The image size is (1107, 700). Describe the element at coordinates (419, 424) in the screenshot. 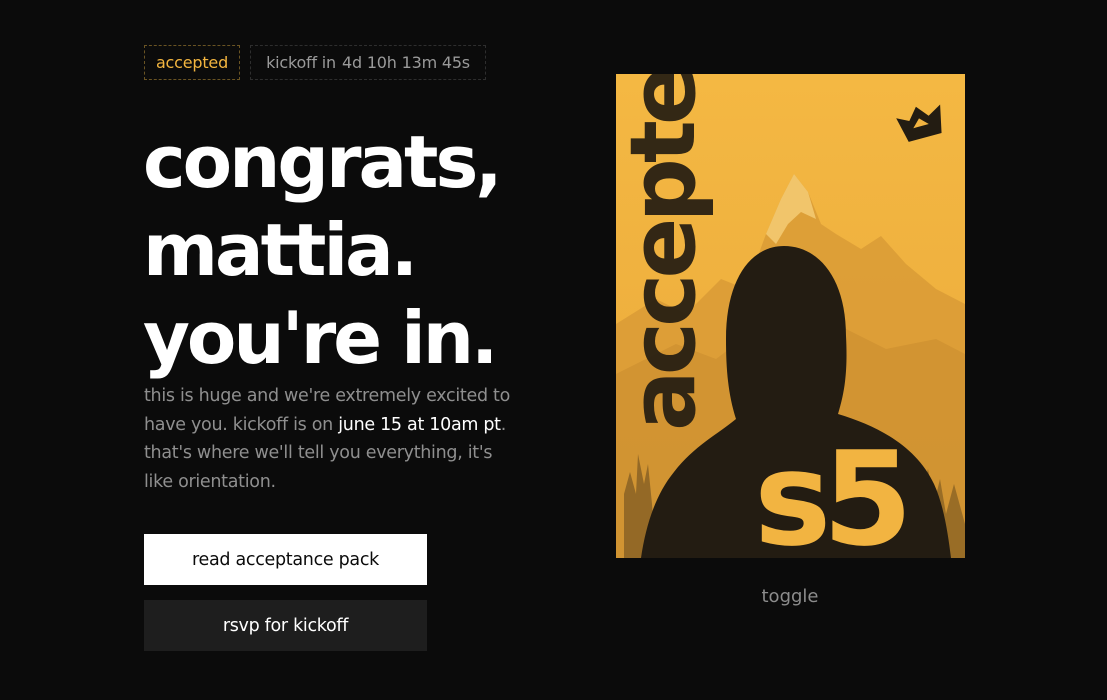

I see `kickoff-date: june 15 at 10am pt` at that location.